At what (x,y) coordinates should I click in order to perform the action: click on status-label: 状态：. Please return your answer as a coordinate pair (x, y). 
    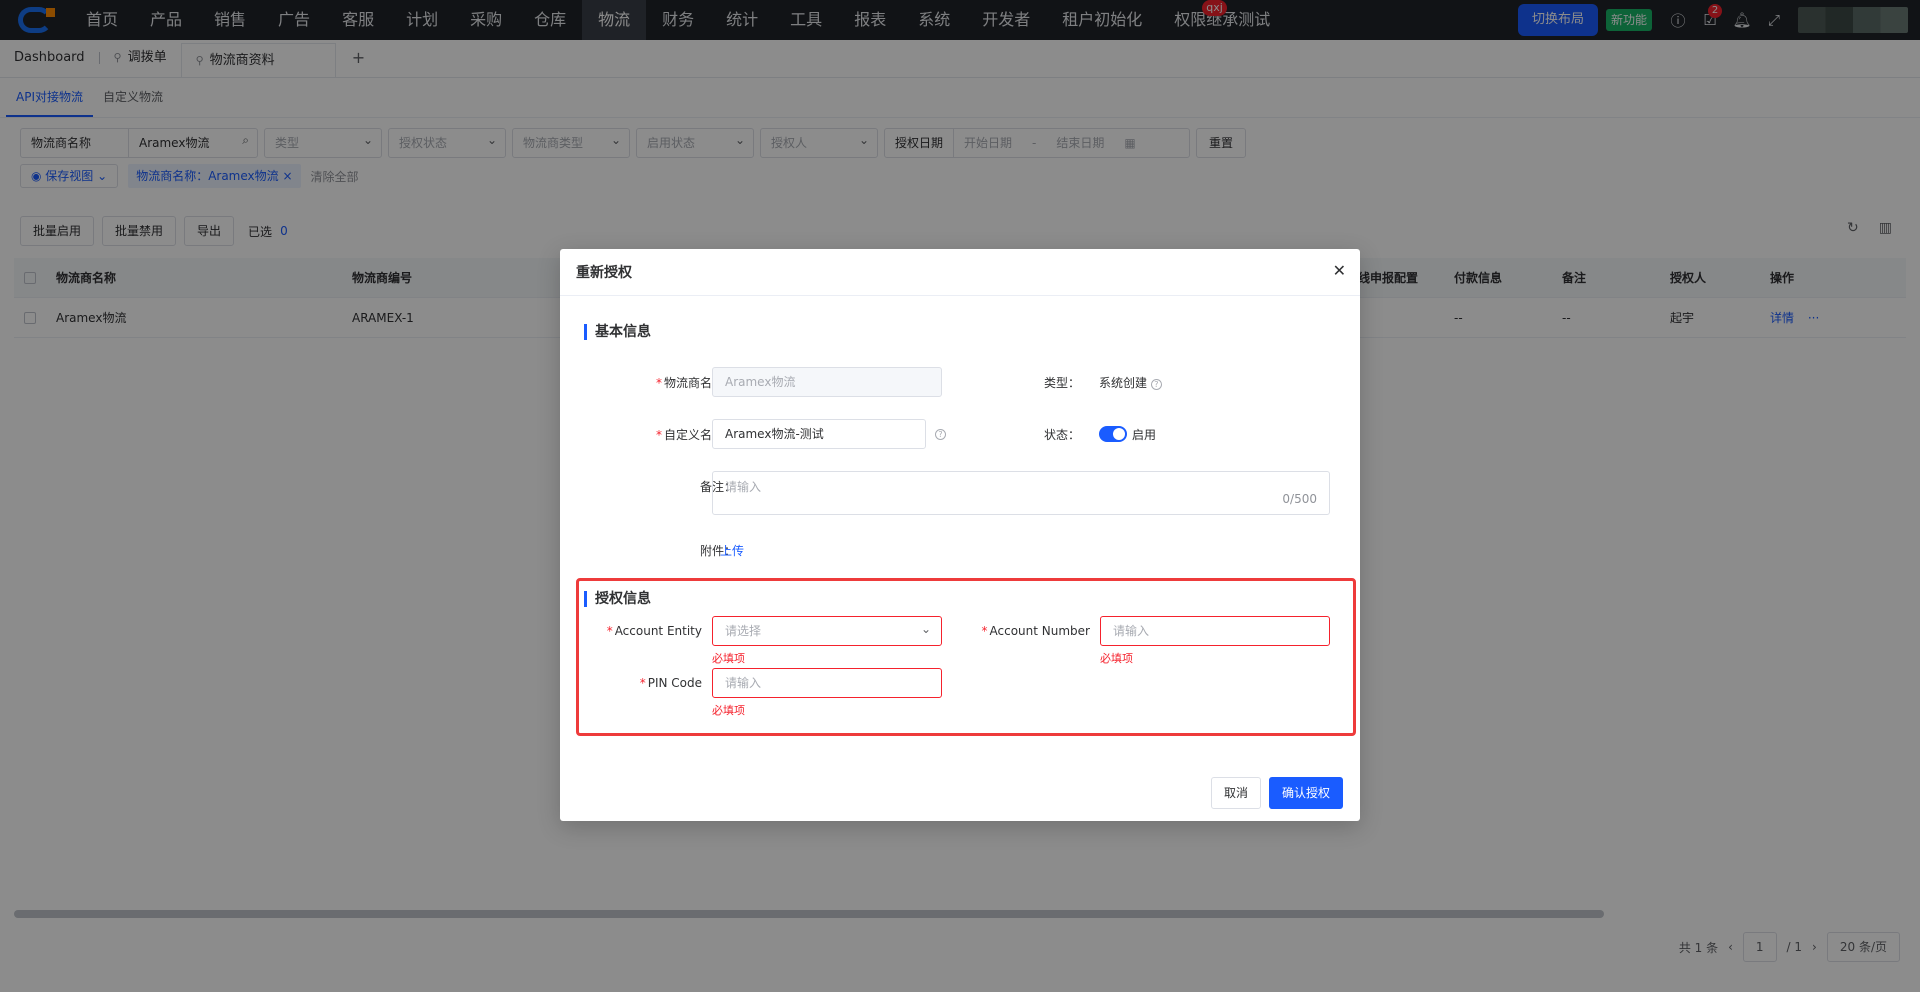
    Looking at the image, I should click on (1061, 435).